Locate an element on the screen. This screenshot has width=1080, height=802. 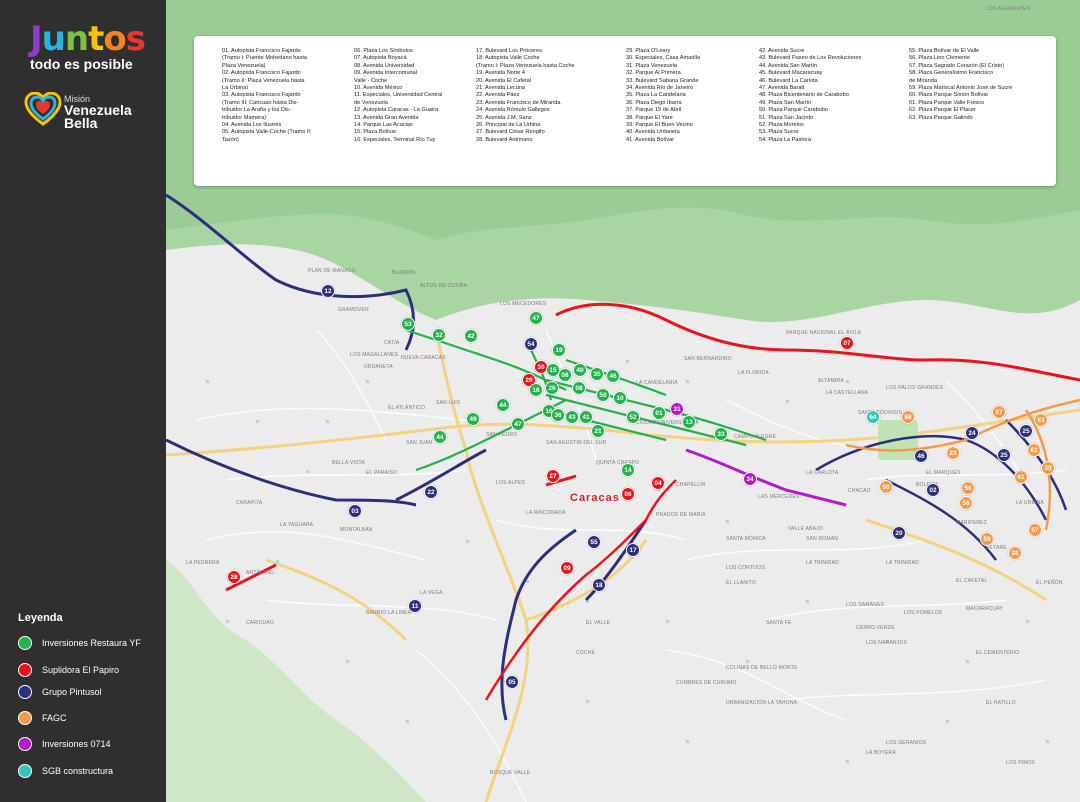
route-marker-44: 44 is located at coordinates (503, 405).